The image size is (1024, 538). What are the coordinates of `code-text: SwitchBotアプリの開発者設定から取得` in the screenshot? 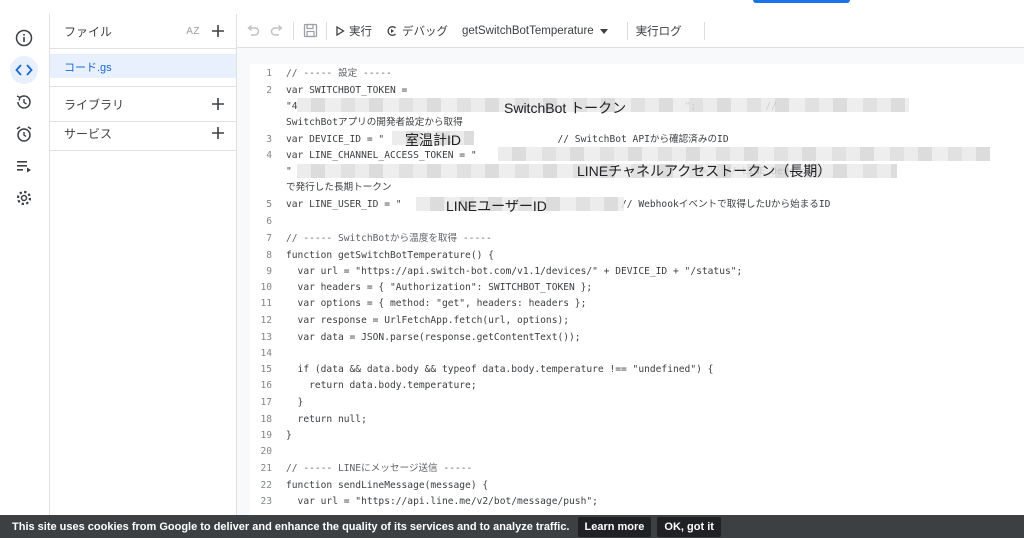 It's located at (374, 122).